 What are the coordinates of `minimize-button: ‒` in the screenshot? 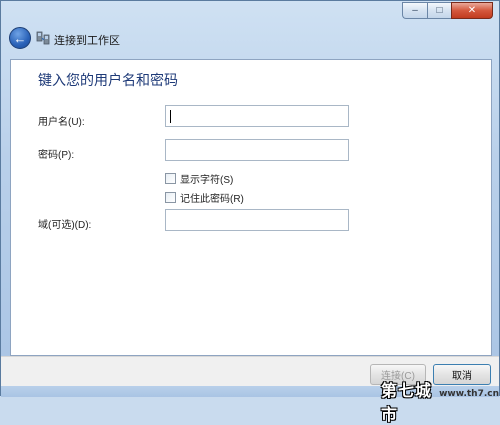 It's located at (414, 10).